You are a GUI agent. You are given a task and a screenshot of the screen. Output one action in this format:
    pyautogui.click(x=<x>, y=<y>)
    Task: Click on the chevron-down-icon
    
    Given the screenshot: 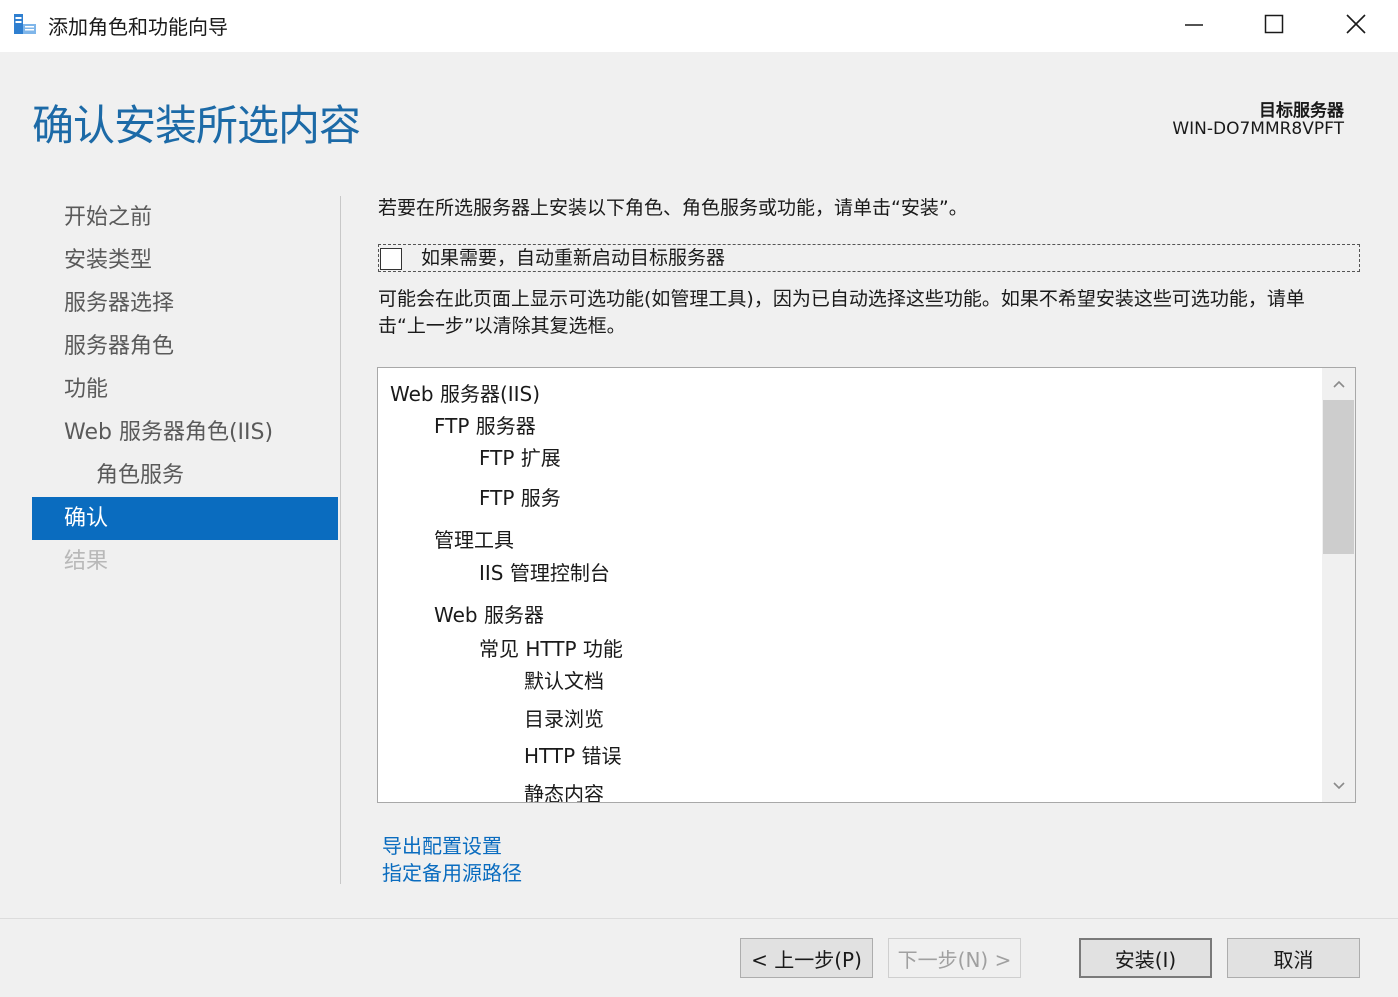 What is the action you would take?
    pyautogui.click(x=1338, y=786)
    